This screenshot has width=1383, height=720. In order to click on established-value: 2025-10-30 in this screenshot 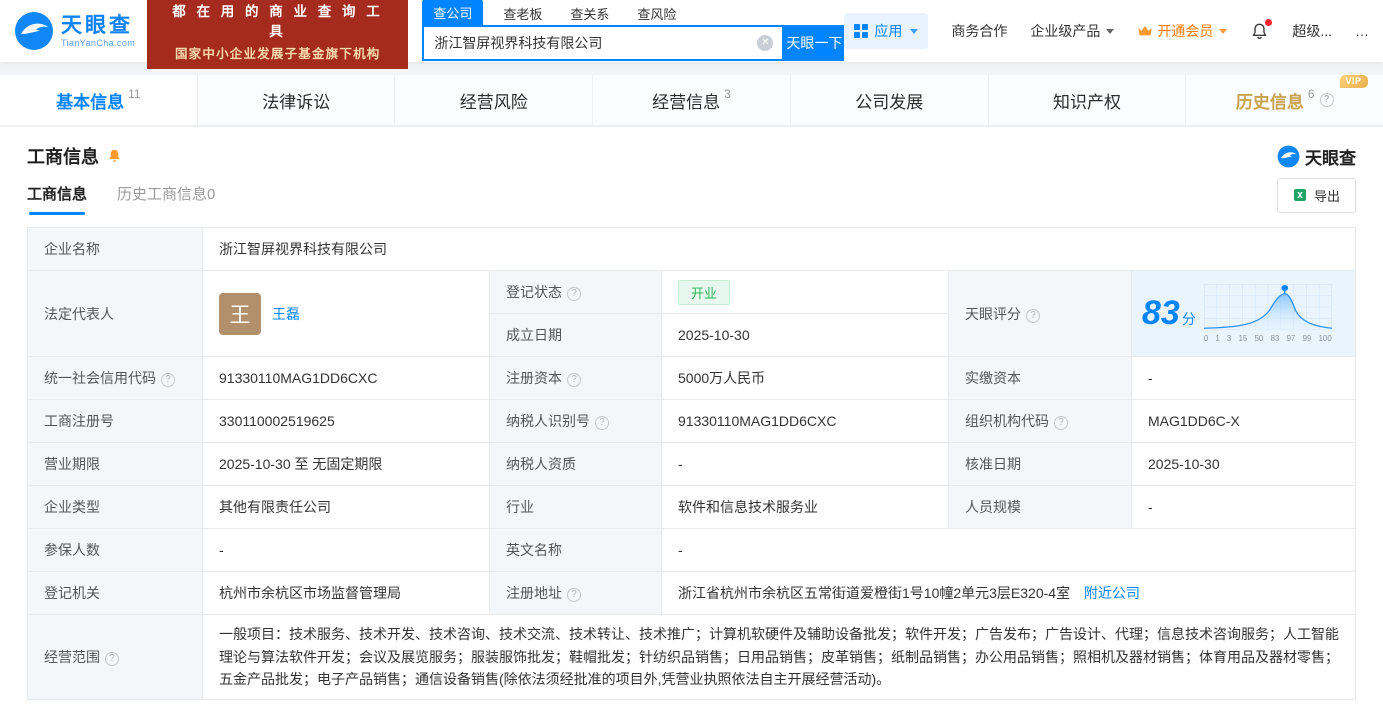, I will do `click(805, 335)`.